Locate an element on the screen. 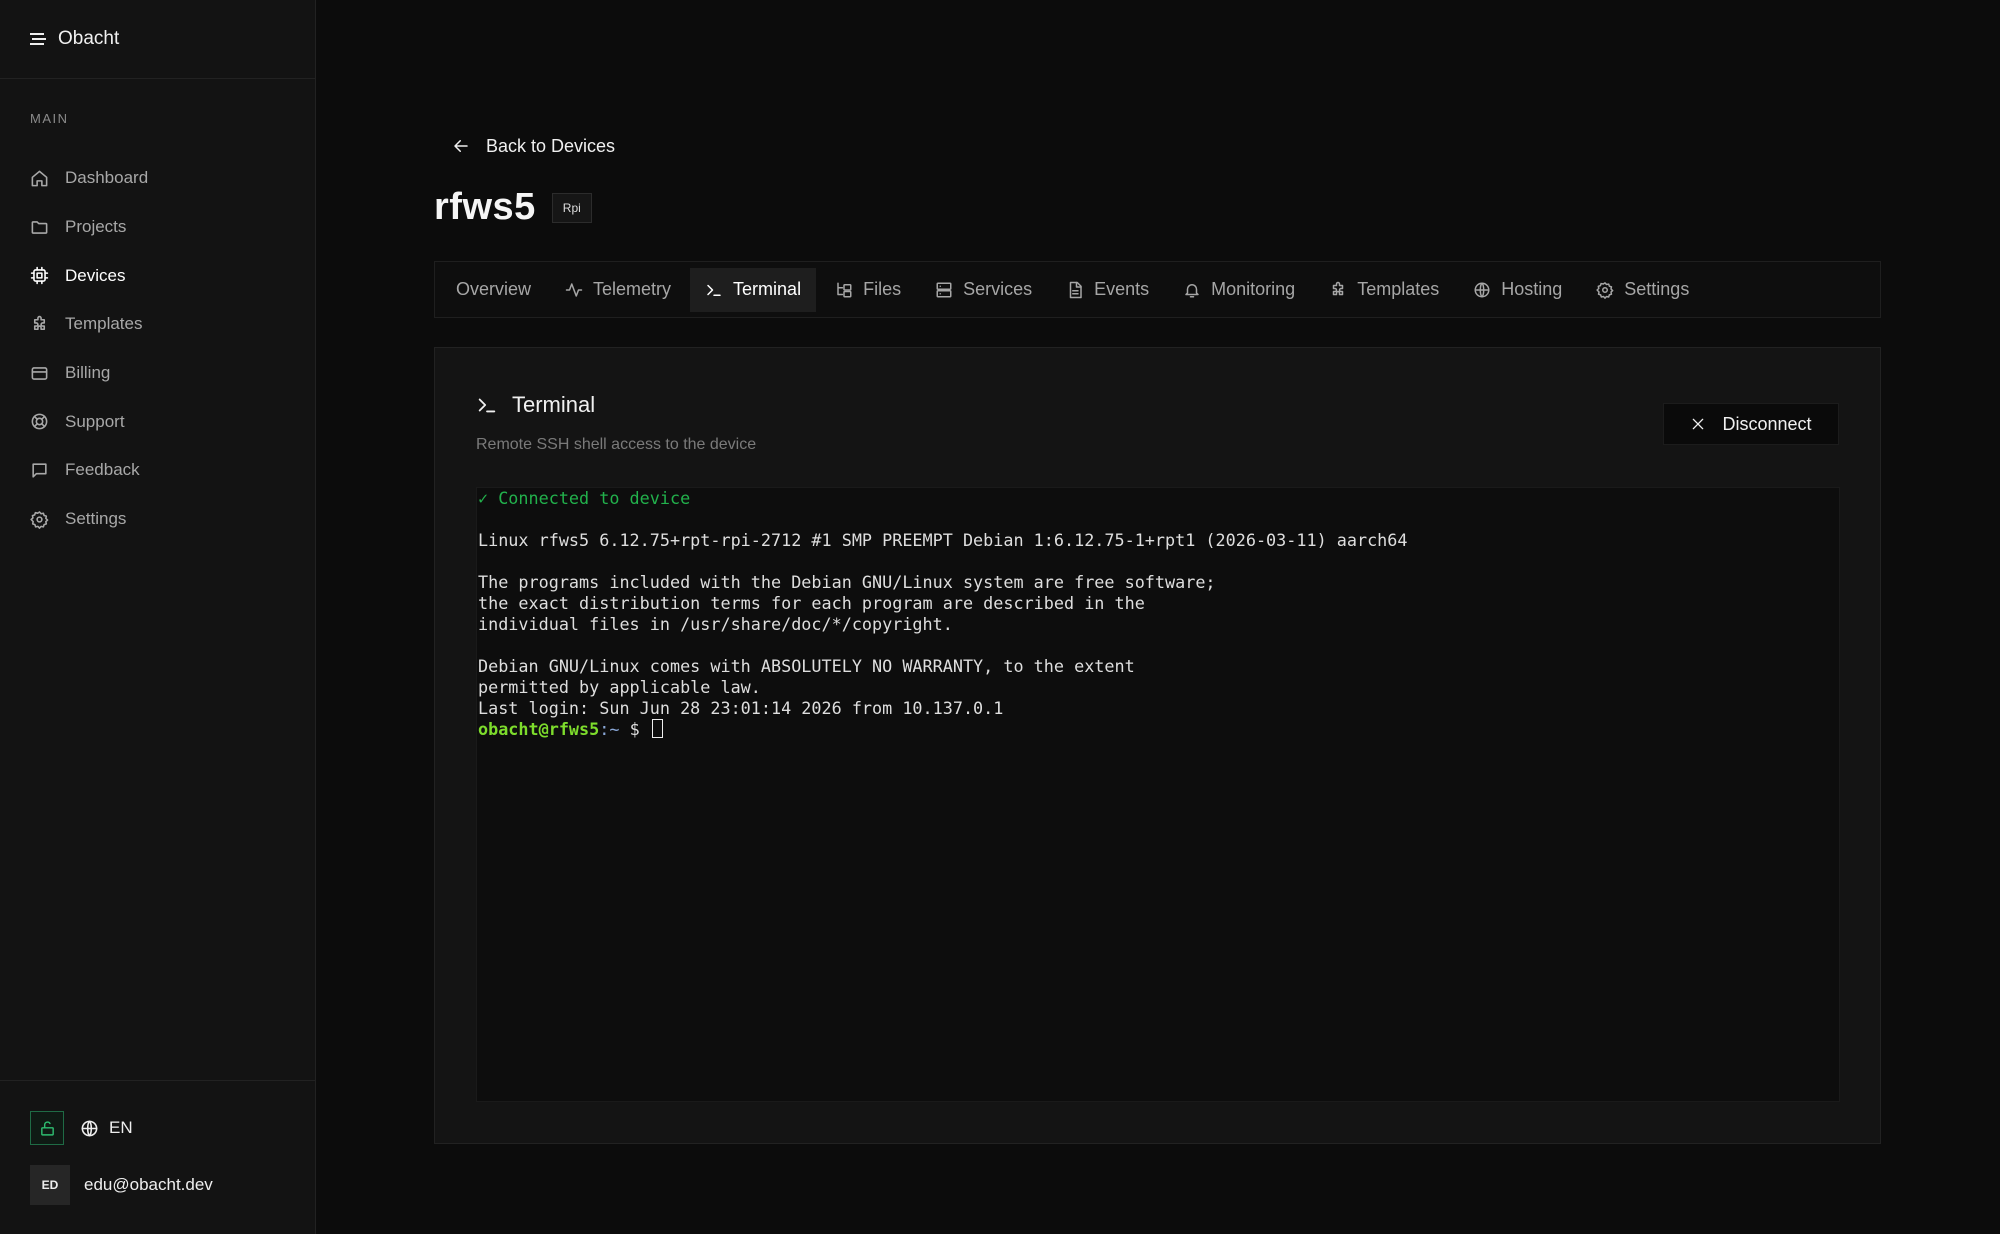 The width and height of the screenshot is (2000, 1234). sidebar-item-templates: Templates is located at coordinates (157, 324).